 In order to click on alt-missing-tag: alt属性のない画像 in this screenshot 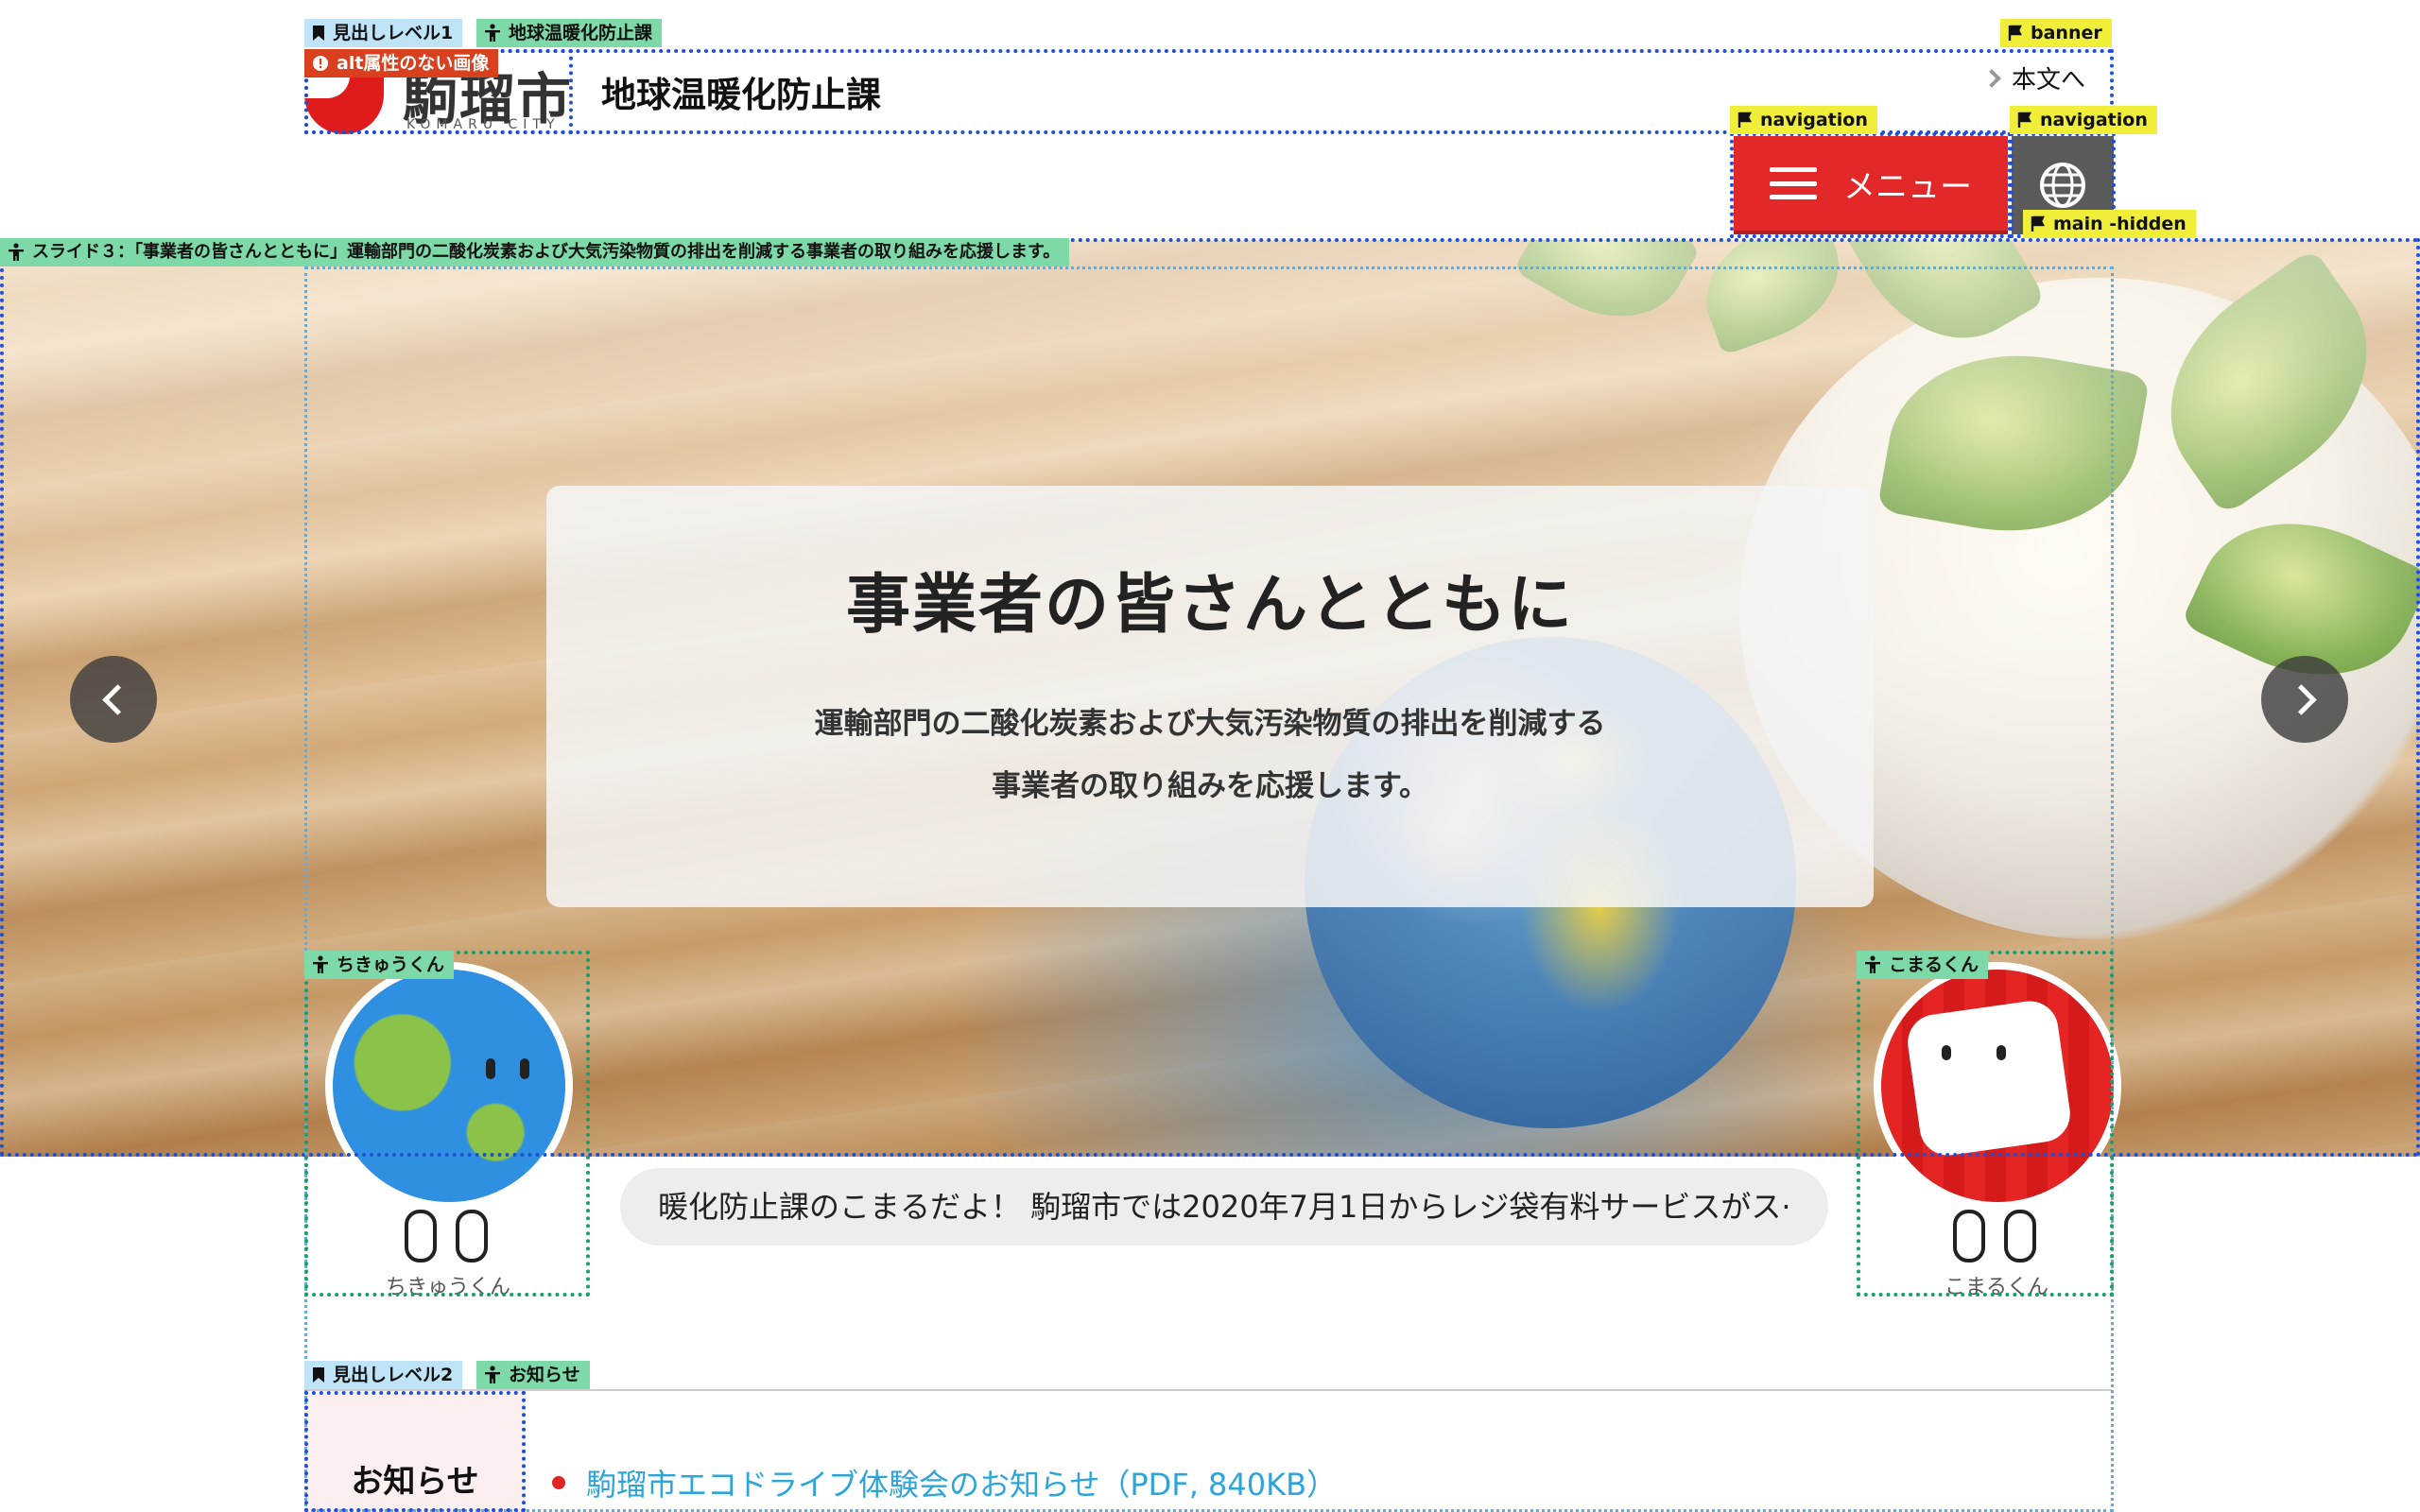, I will do `click(401, 63)`.